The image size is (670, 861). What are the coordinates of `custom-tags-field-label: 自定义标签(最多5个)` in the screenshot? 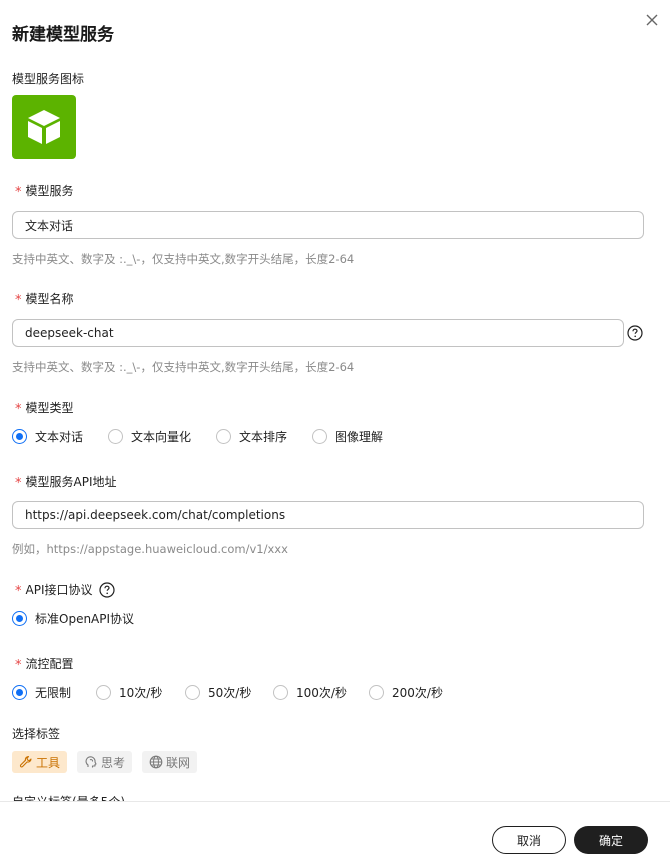 It's located at (68, 797).